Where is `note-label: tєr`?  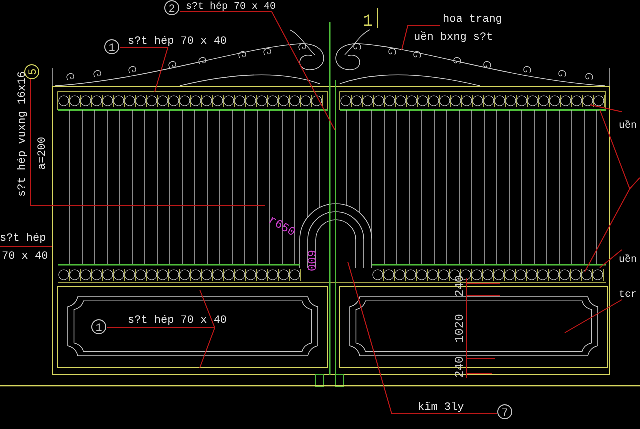
note-label: tєr is located at coordinates (628, 295).